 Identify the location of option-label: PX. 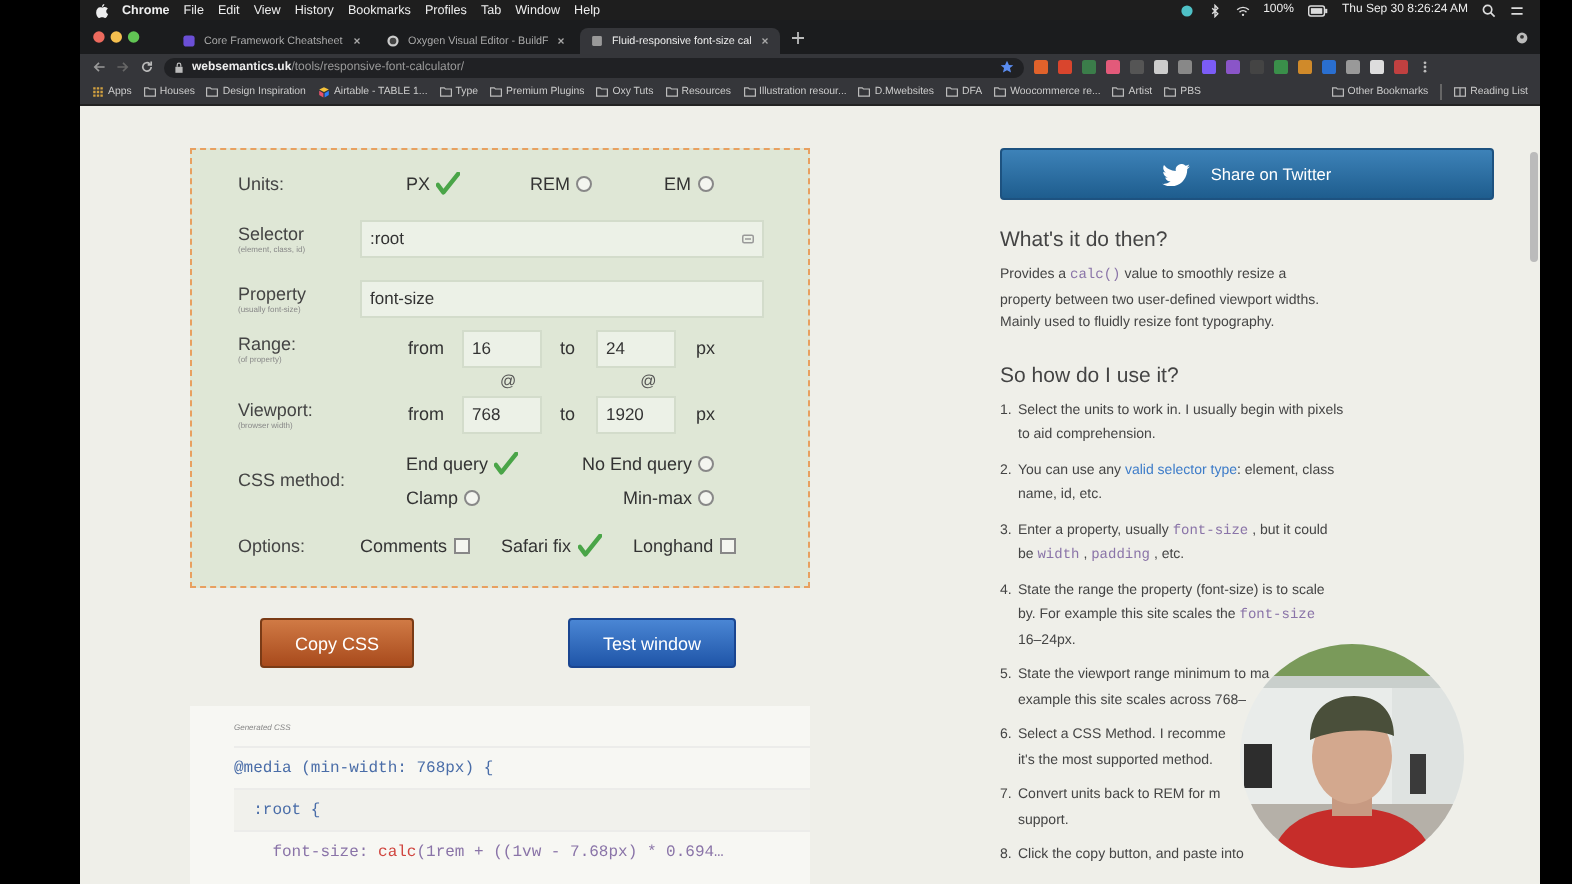
(418, 184).